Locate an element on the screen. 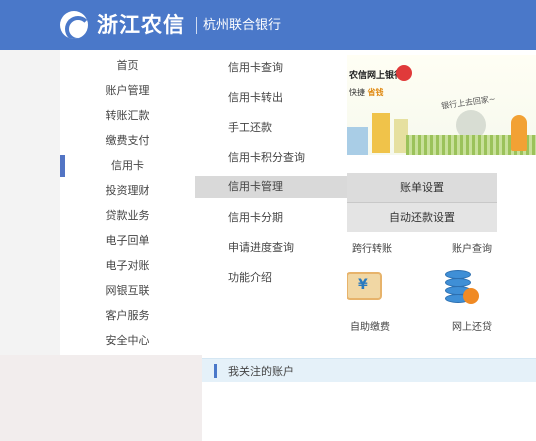 The image size is (536, 441). bottom-left-panel is located at coordinates (101, 398).